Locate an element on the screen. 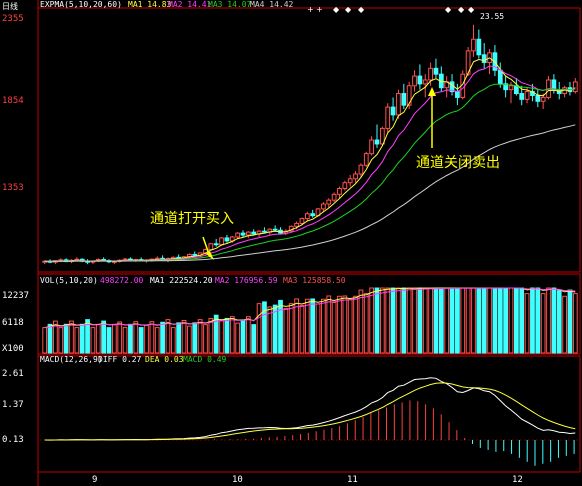 This screenshot has width=582, height=486. volume-ma2: MA2 176956.59 is located at coordinates (246, 280).